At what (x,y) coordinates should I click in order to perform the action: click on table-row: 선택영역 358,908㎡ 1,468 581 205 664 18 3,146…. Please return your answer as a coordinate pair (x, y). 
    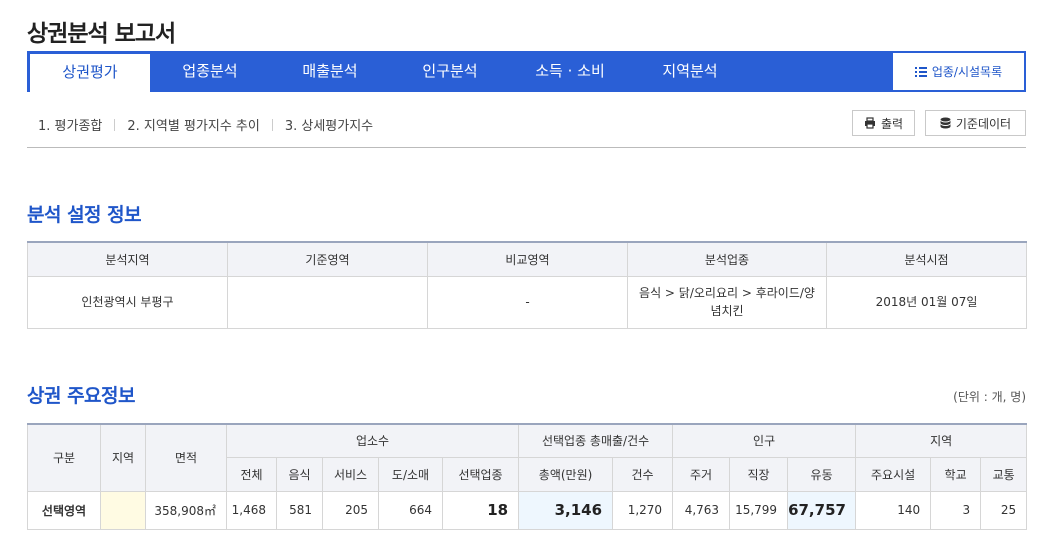
    Looking at the image, I should click on (527, 510).